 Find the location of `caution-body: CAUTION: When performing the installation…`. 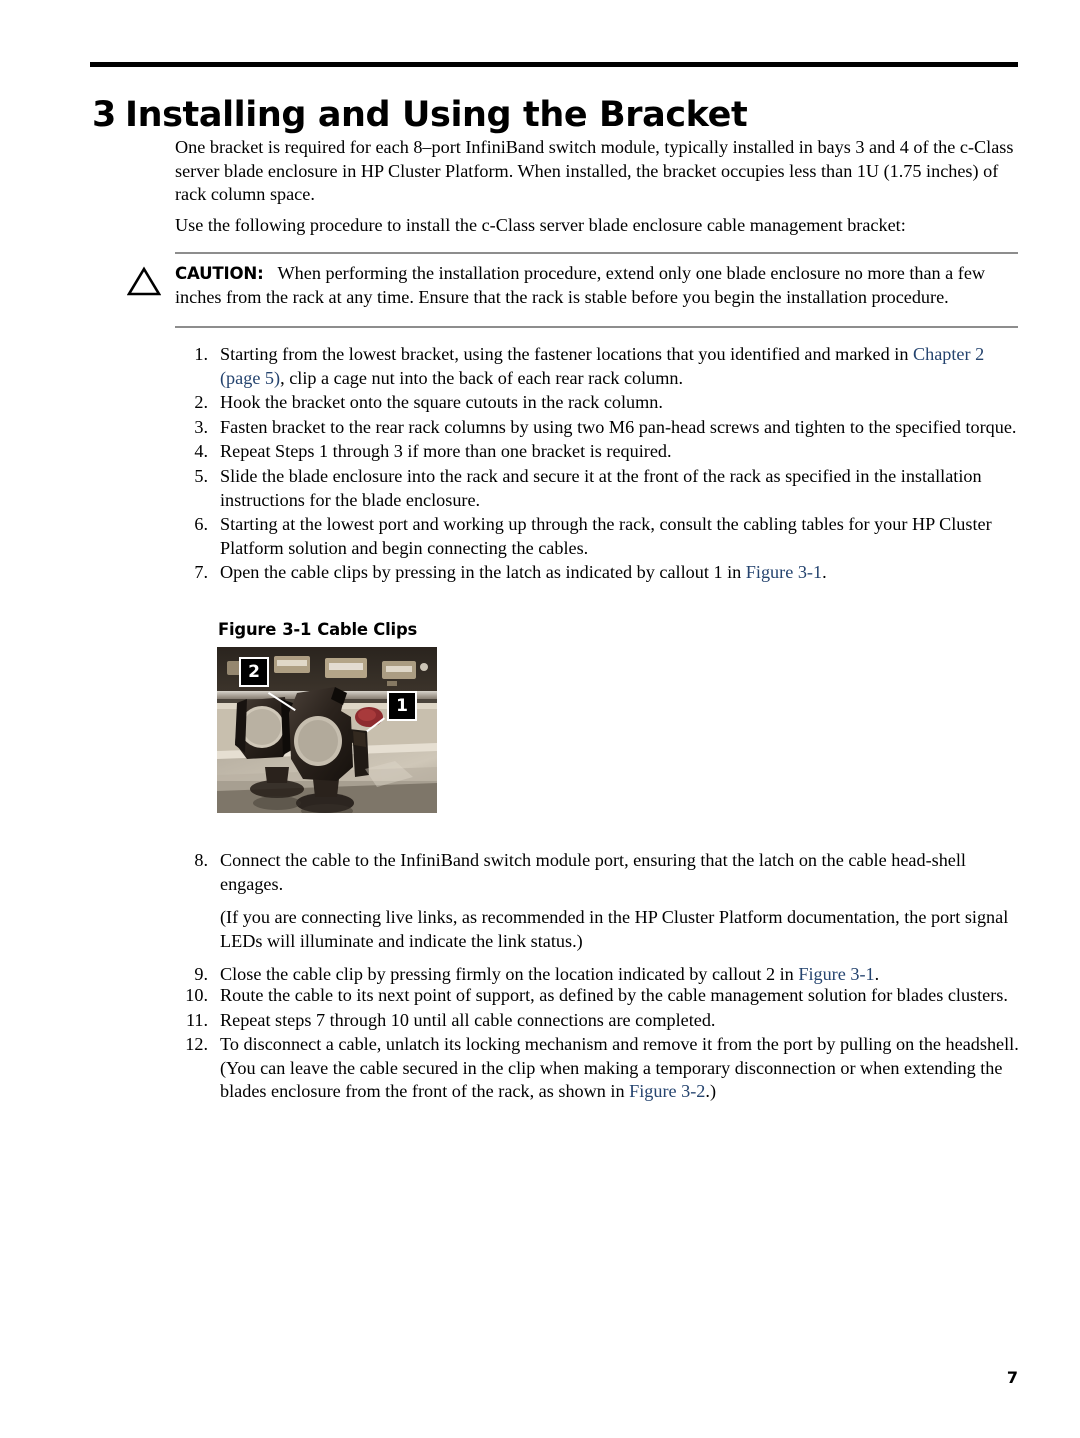

caution-body: CAUTION: When performing the installation… is located at coordinates (596, 285).